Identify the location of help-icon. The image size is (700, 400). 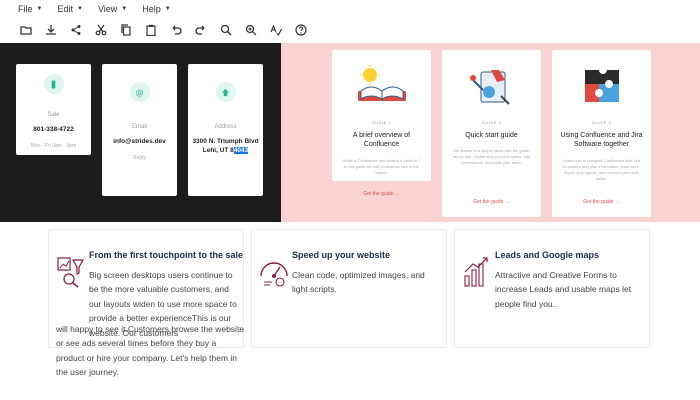
(300, 30).